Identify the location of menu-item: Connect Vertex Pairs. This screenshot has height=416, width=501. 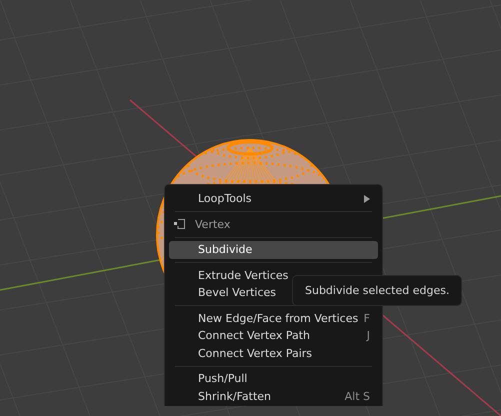
(273, 353).